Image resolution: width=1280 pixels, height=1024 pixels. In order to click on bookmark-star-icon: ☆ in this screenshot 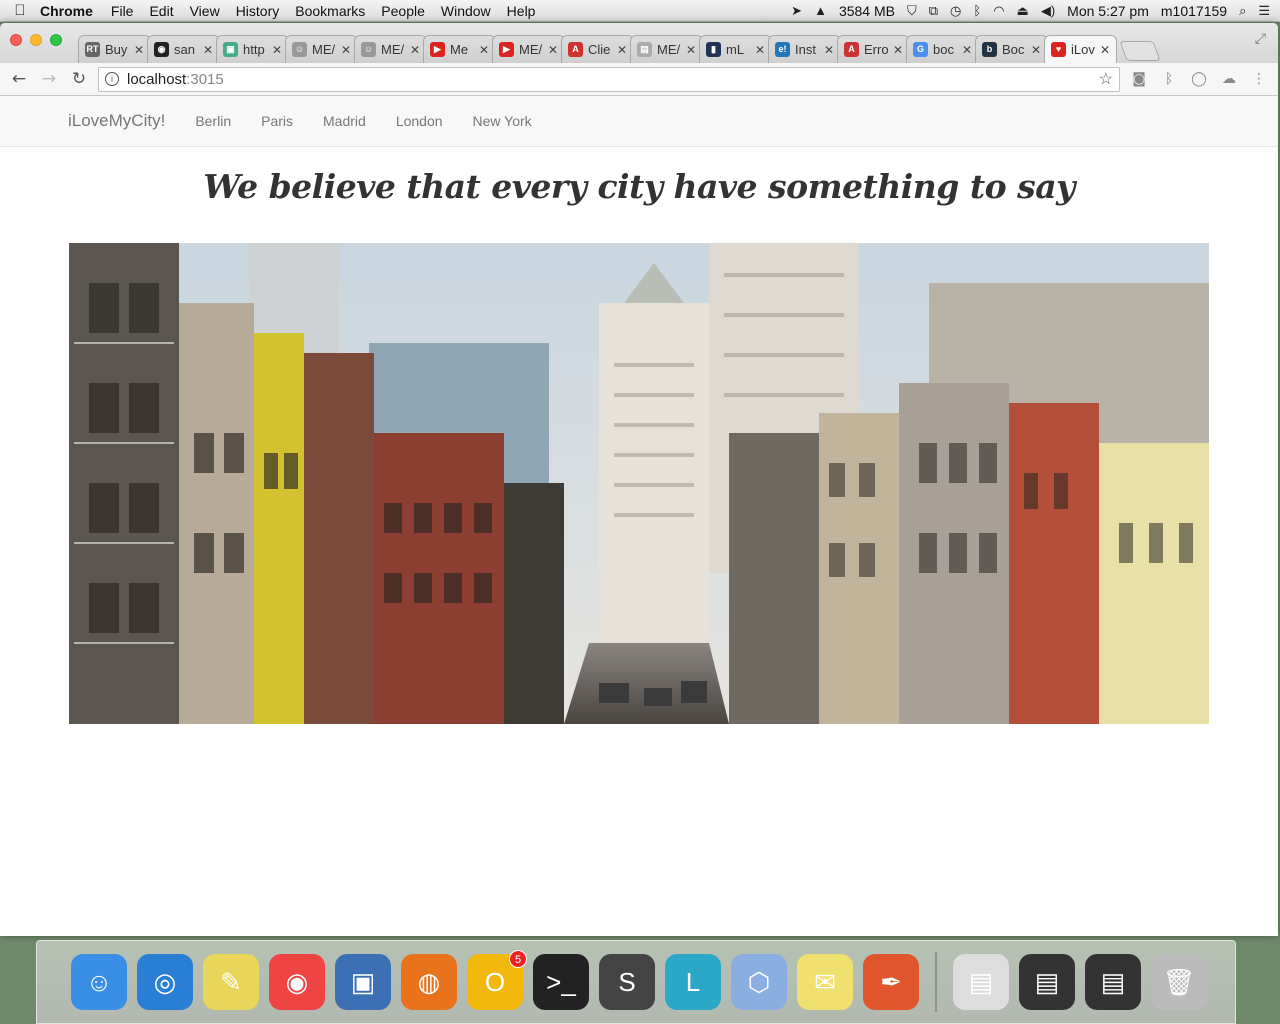, I will do `click(1106, 79)`.